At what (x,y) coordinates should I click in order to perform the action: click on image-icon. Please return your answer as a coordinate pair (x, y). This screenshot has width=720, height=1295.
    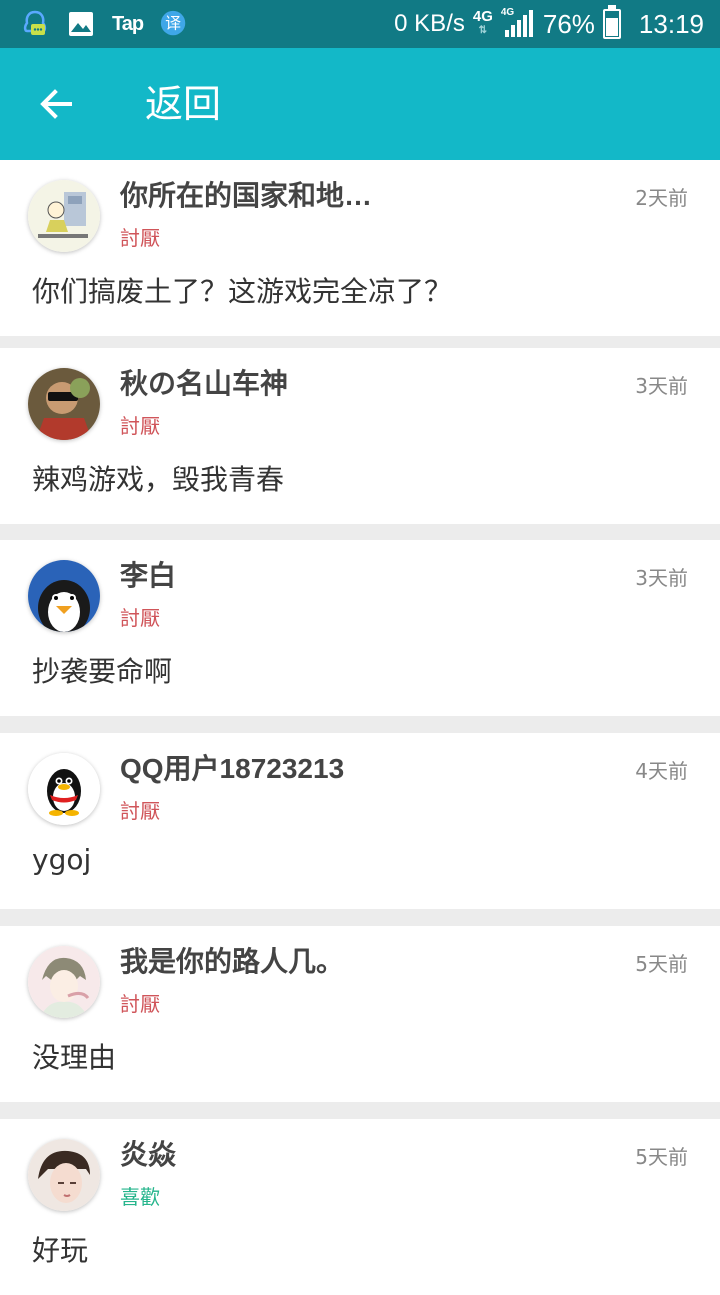
    Looking at the image, I should click on (81, 24).